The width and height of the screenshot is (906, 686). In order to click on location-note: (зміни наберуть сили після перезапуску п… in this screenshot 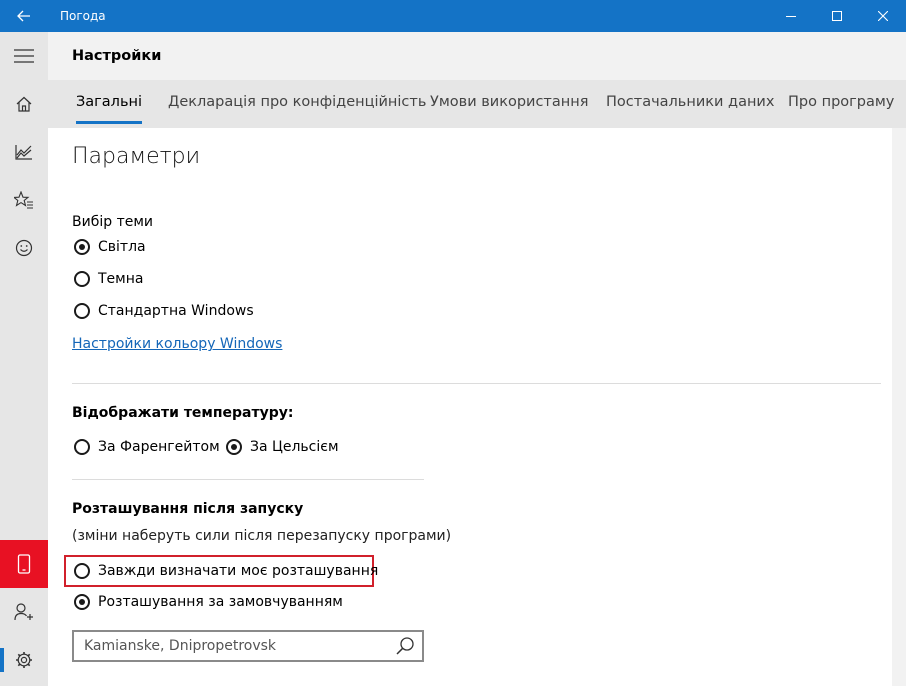, I will do `click(262, 536)`.